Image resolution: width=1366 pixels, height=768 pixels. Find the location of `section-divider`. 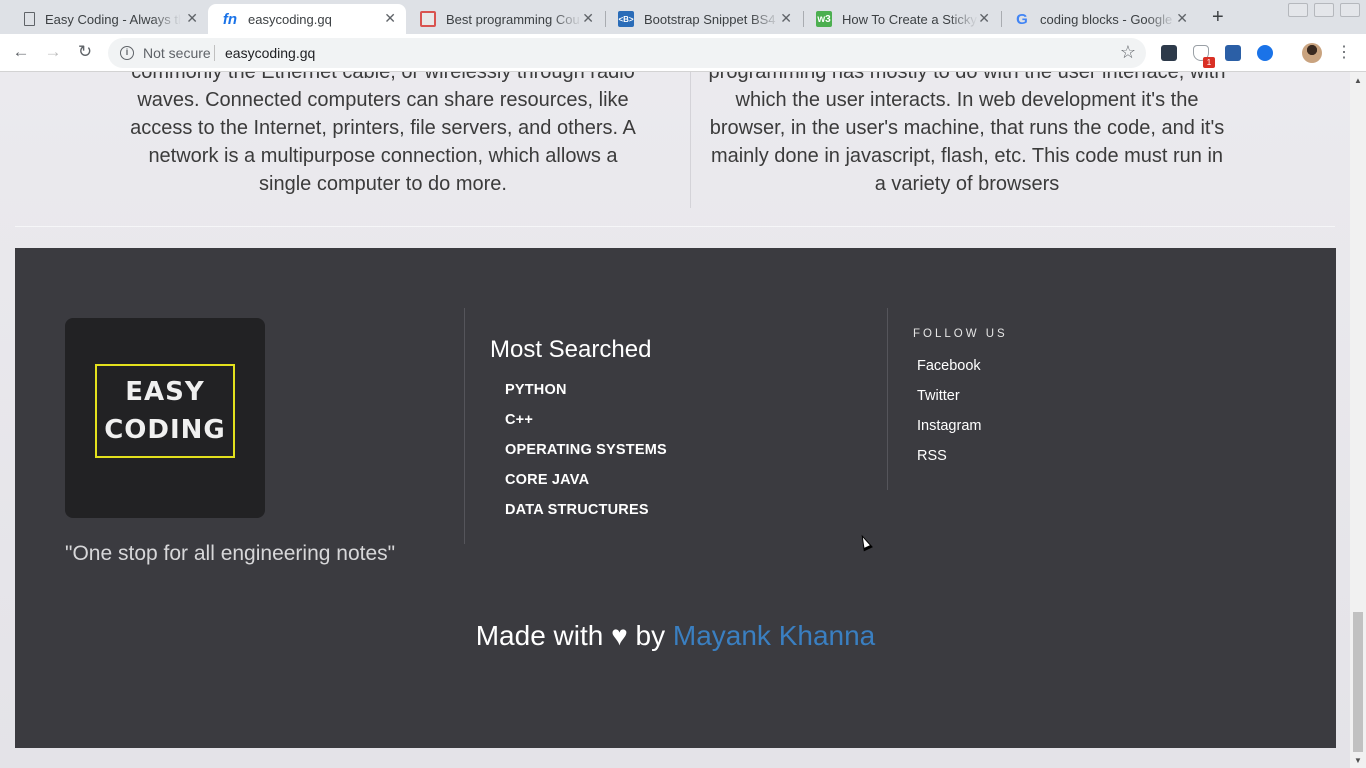

section-divider is located at coordinates (675, 226).